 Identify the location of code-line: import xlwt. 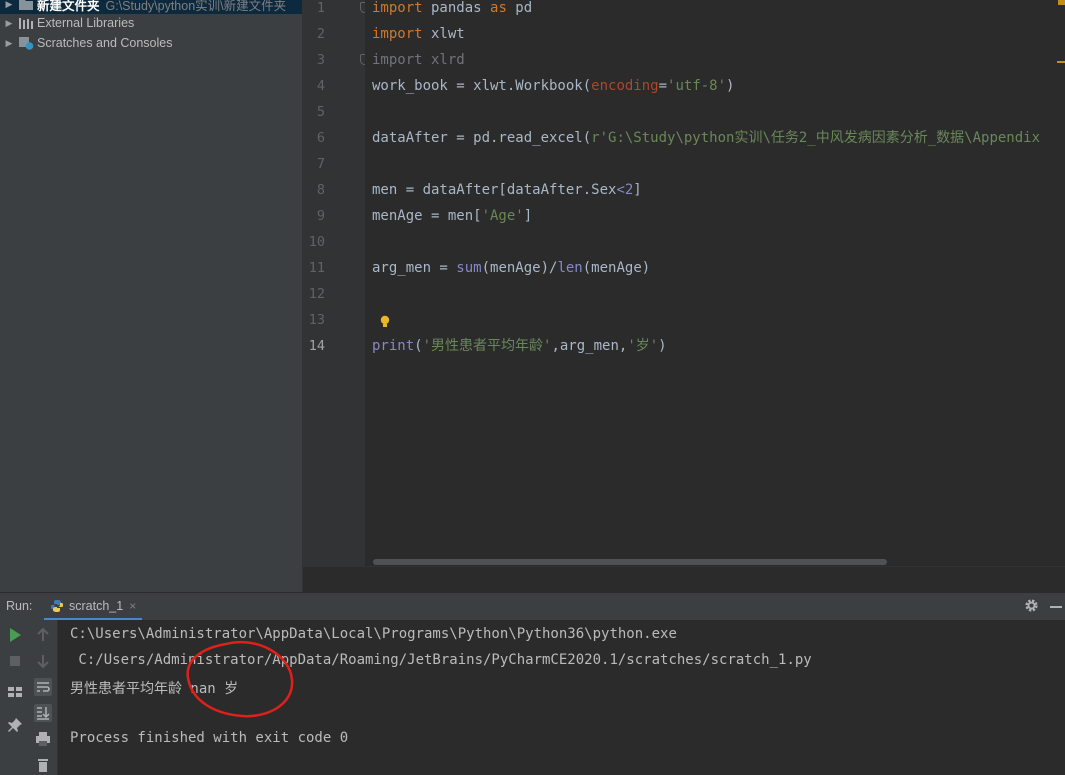
(418, 34).